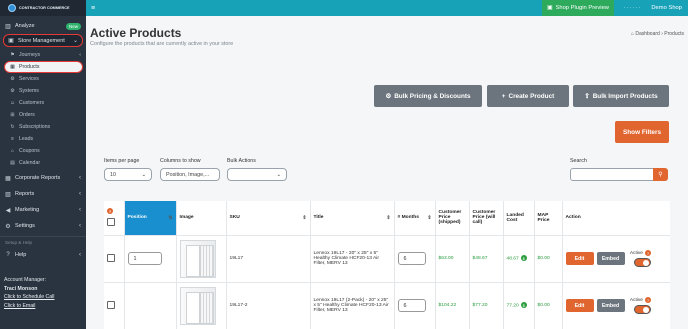 This screenshot has width=688, height=329. I want to click on logo: CONTRACTOR COMMERCE, so click(43, 8).